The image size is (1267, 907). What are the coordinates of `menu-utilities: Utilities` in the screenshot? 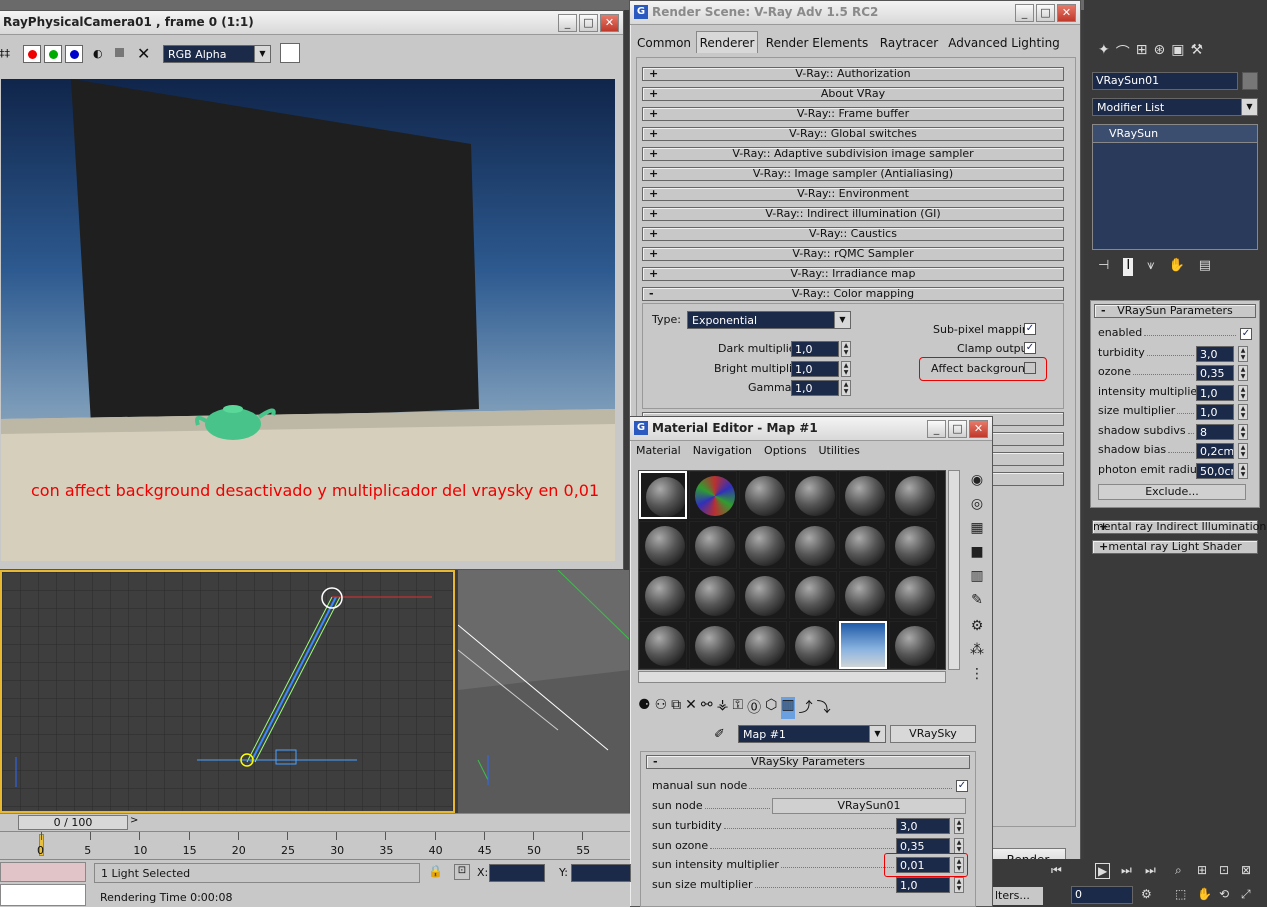 It's located at (838, 453).